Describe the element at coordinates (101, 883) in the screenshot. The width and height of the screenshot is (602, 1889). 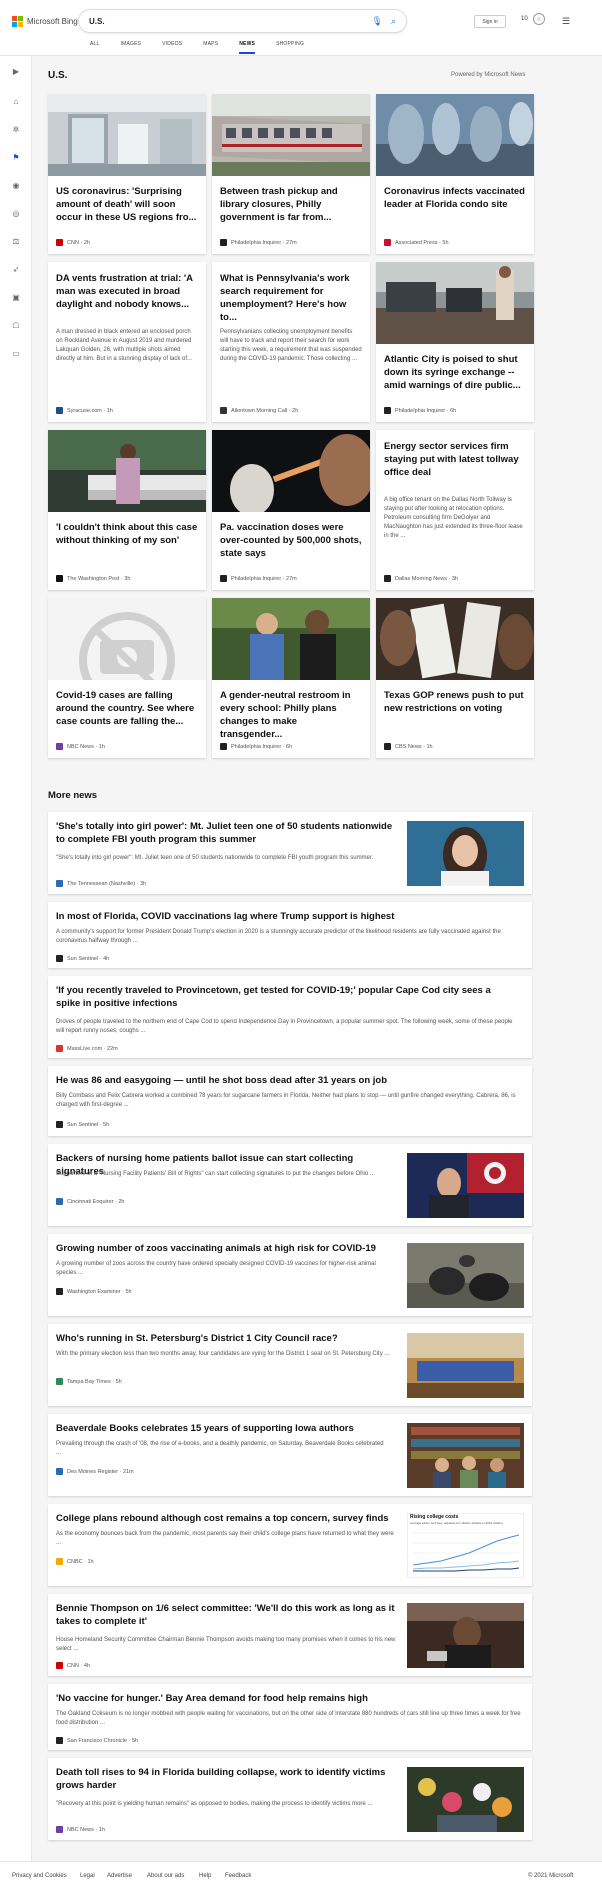
I see `row-source: The Tennessean (Nashville) · 3h` at that location.